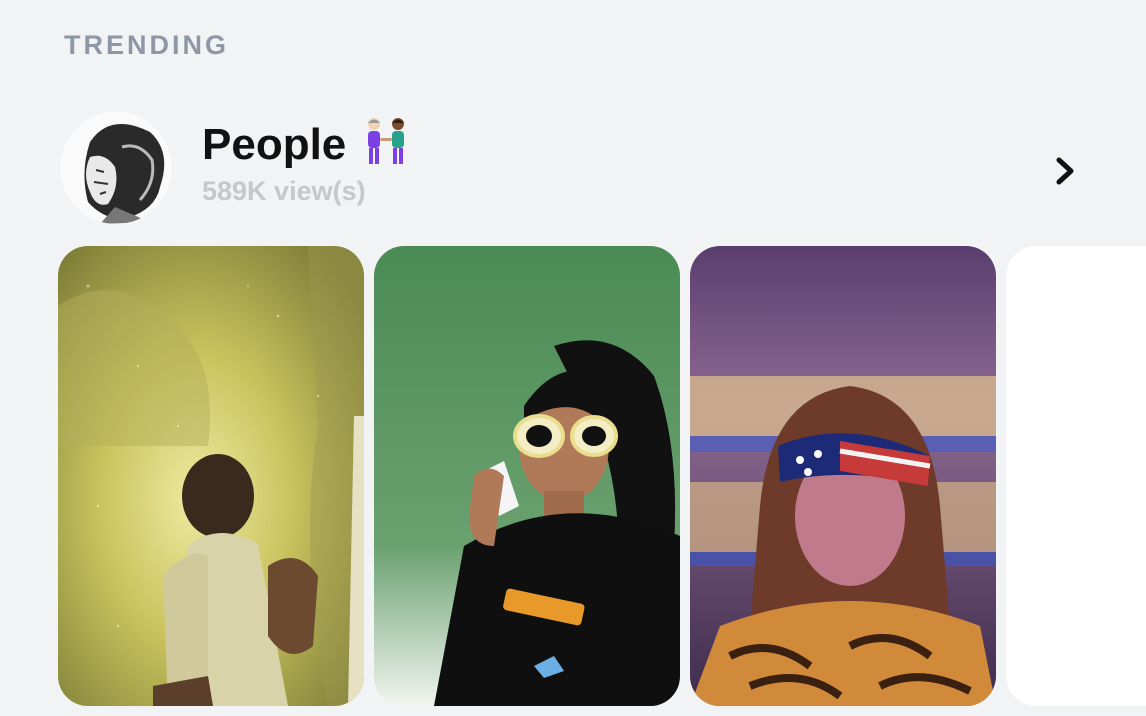  I want to click on people-holding-hands-icon, so click(386, 144).